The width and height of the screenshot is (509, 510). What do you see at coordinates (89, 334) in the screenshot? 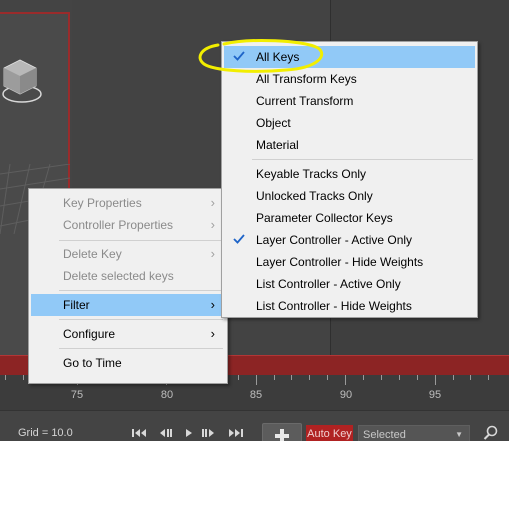
I see `menu-item-label: Configure` at bounding box center [89, 334].